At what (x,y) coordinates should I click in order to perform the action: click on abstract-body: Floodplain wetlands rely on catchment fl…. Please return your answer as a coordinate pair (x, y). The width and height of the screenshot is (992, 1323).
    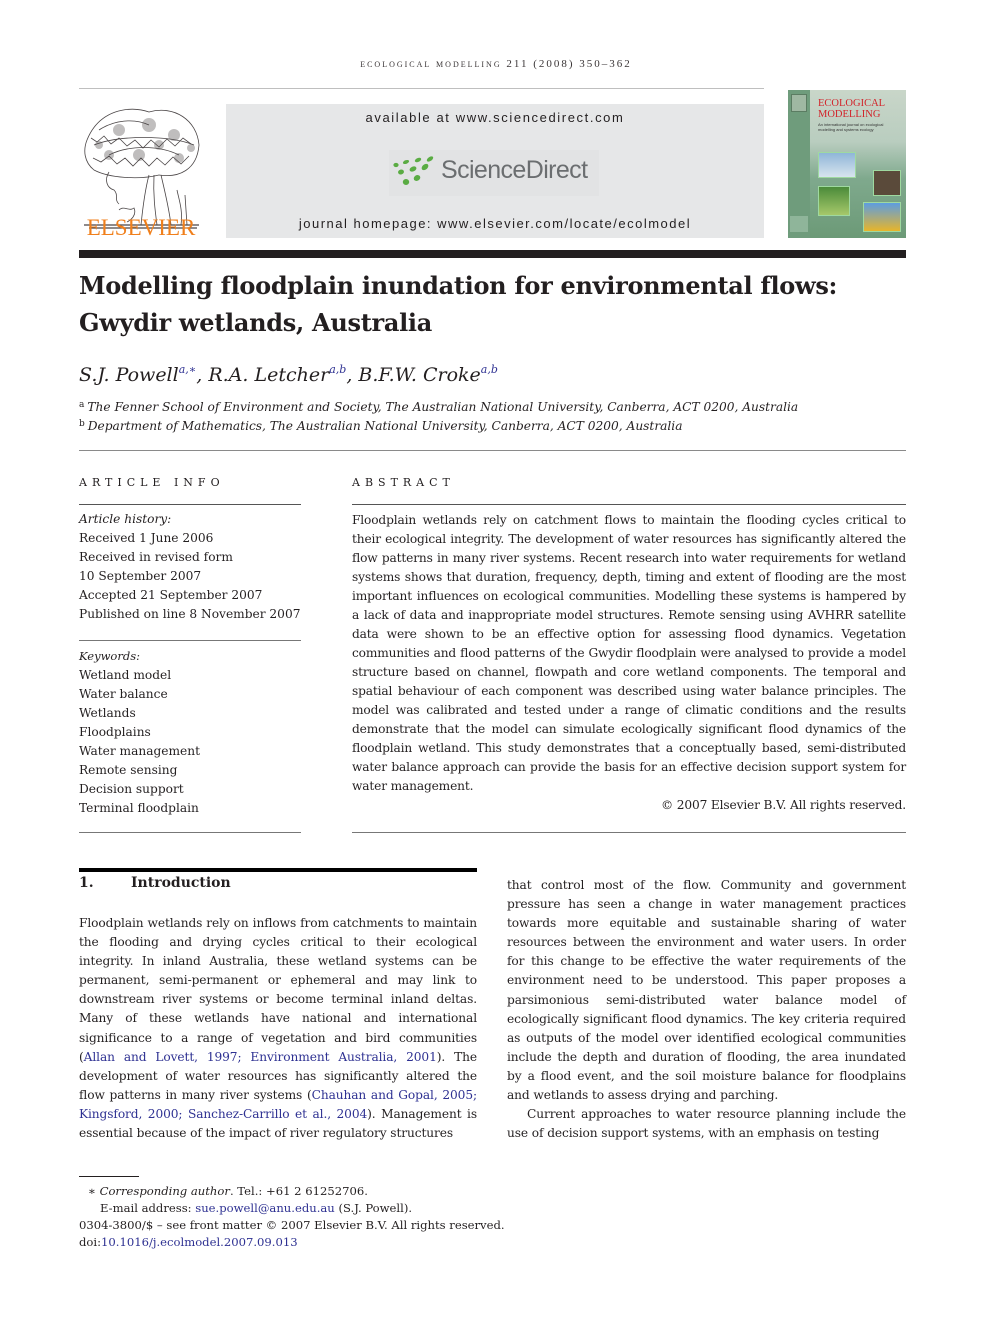
    Looking at the image, I should click on (629, 663).